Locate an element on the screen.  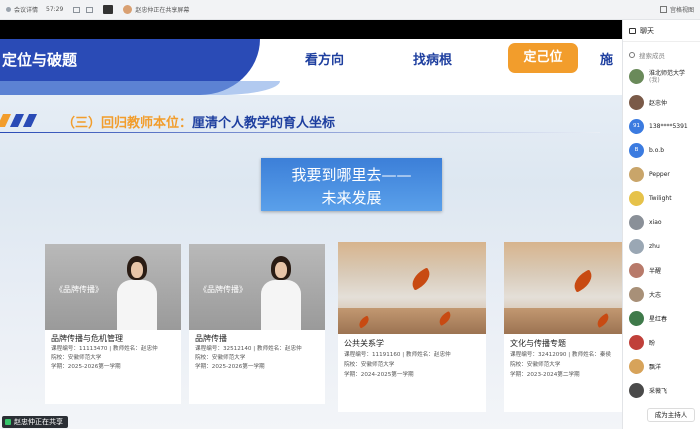
member-item: Pepper is located at coordinates (649, 174).